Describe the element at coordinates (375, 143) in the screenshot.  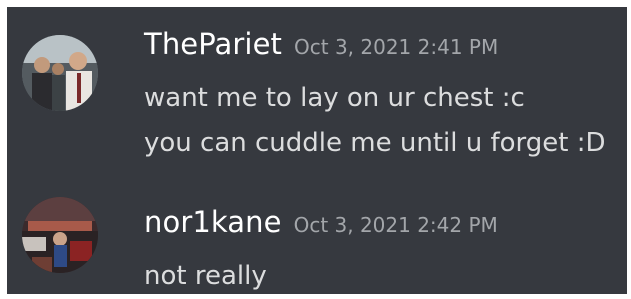
I see `message-text: you can cuddle me until u forget :D` at that location.